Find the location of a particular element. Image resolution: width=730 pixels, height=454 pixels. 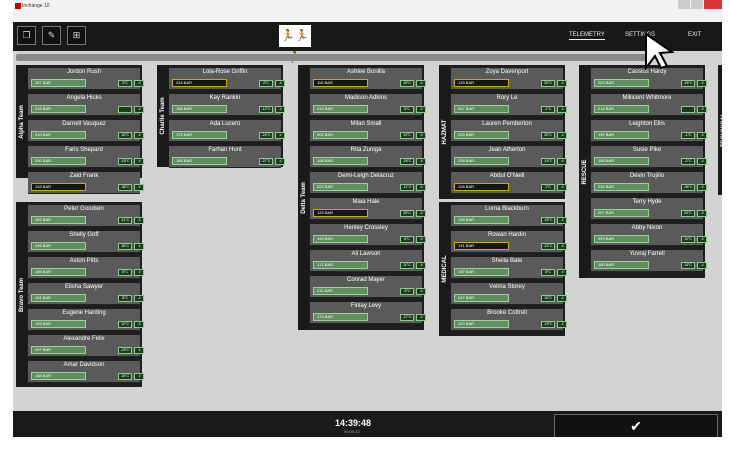

member-card: Lola-Rose Griffin 244 BAR 2°C .ıl is located at coordinates (227, 79).